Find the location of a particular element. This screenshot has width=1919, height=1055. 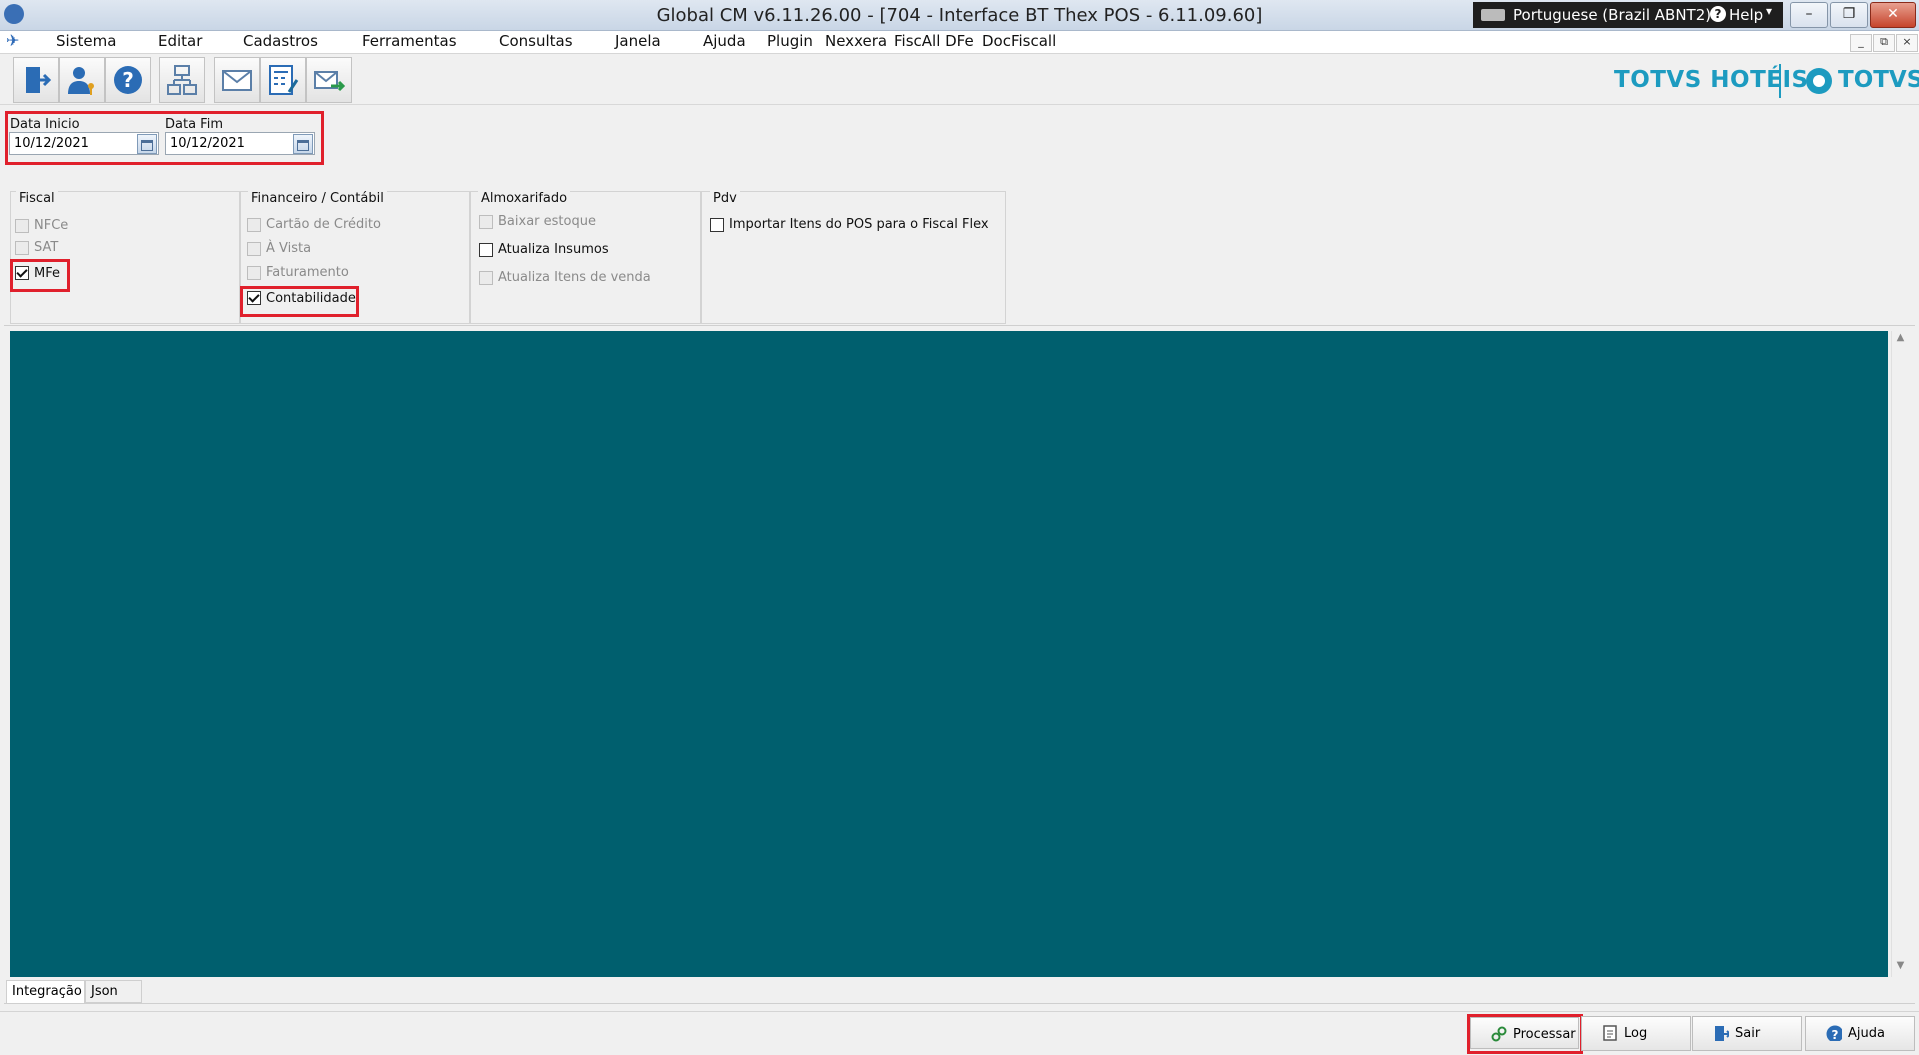

menu-docfiscall: DocFiscall is located at coordinates (1019, 41).